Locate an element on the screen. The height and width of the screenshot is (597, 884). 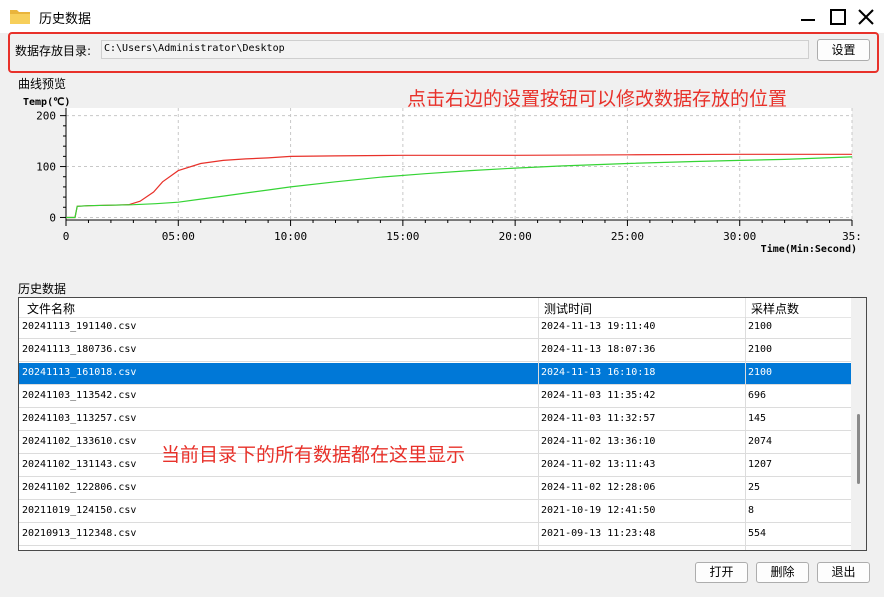
file-name-cell: 20210913_112348.csv is located at coordinates (79, 533).